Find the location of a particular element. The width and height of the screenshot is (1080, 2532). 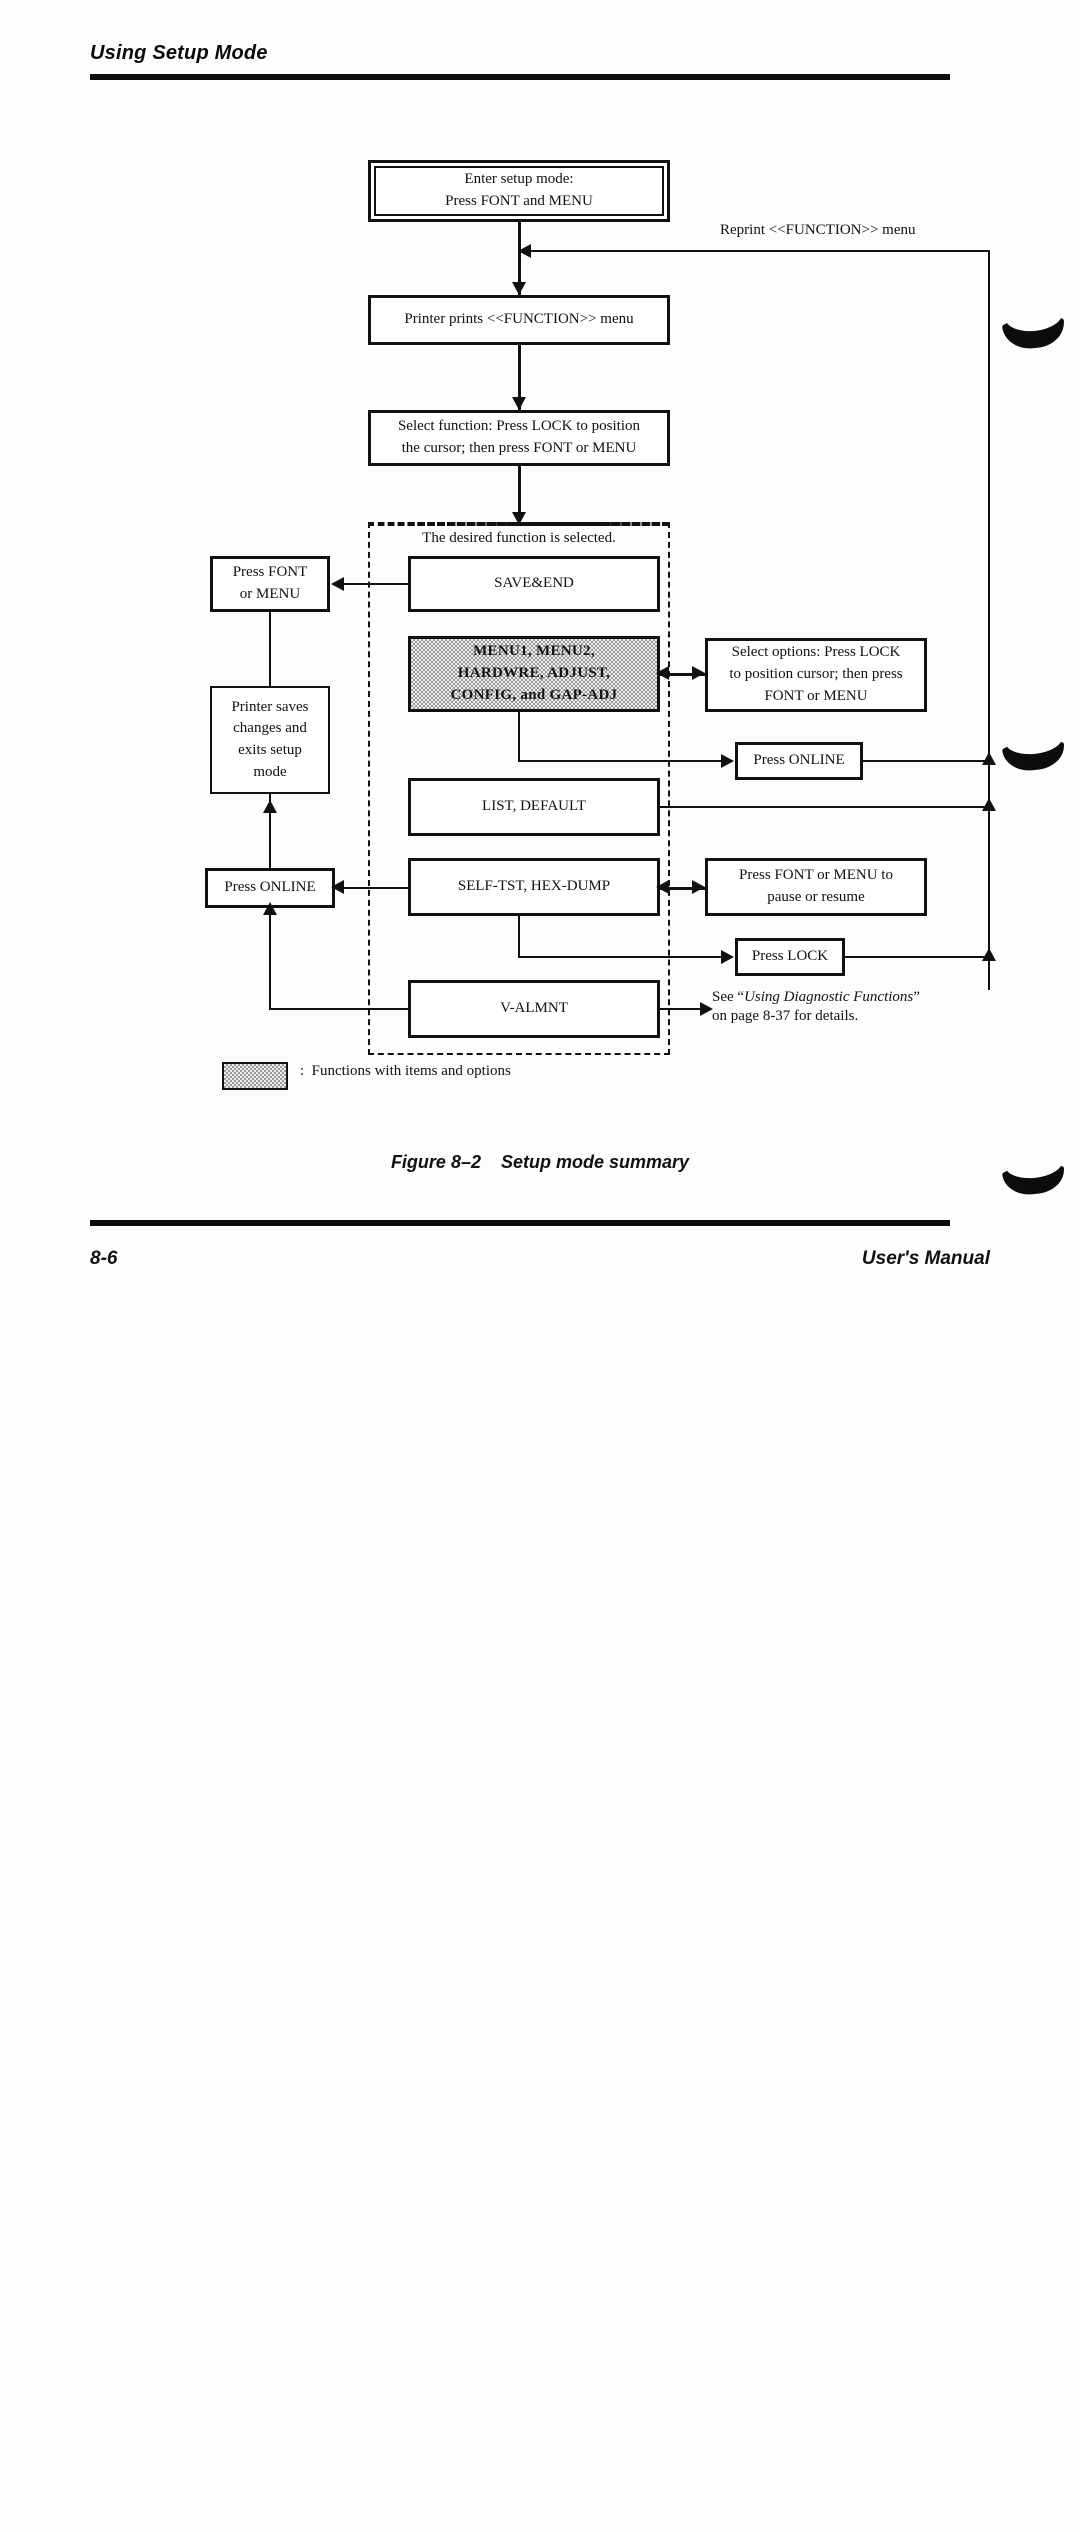

figure-number: Figure 8–2 is located at coordinates (435, 1162).